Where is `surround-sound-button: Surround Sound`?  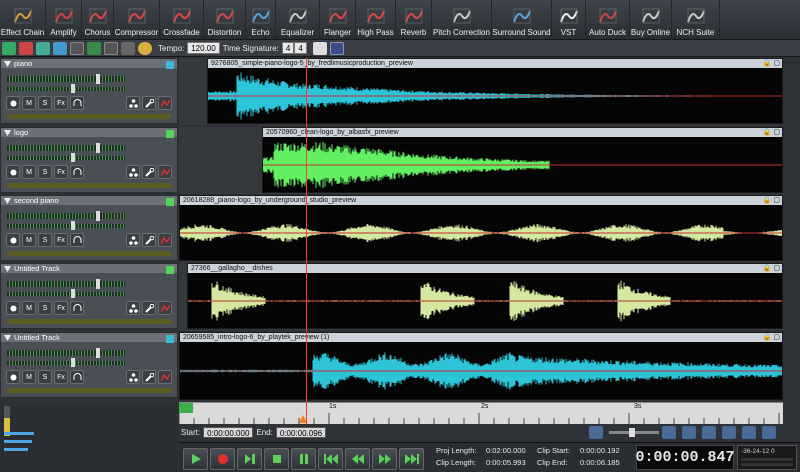
surround-sound-button: Surround Sound is located at coordinates (522, 20).